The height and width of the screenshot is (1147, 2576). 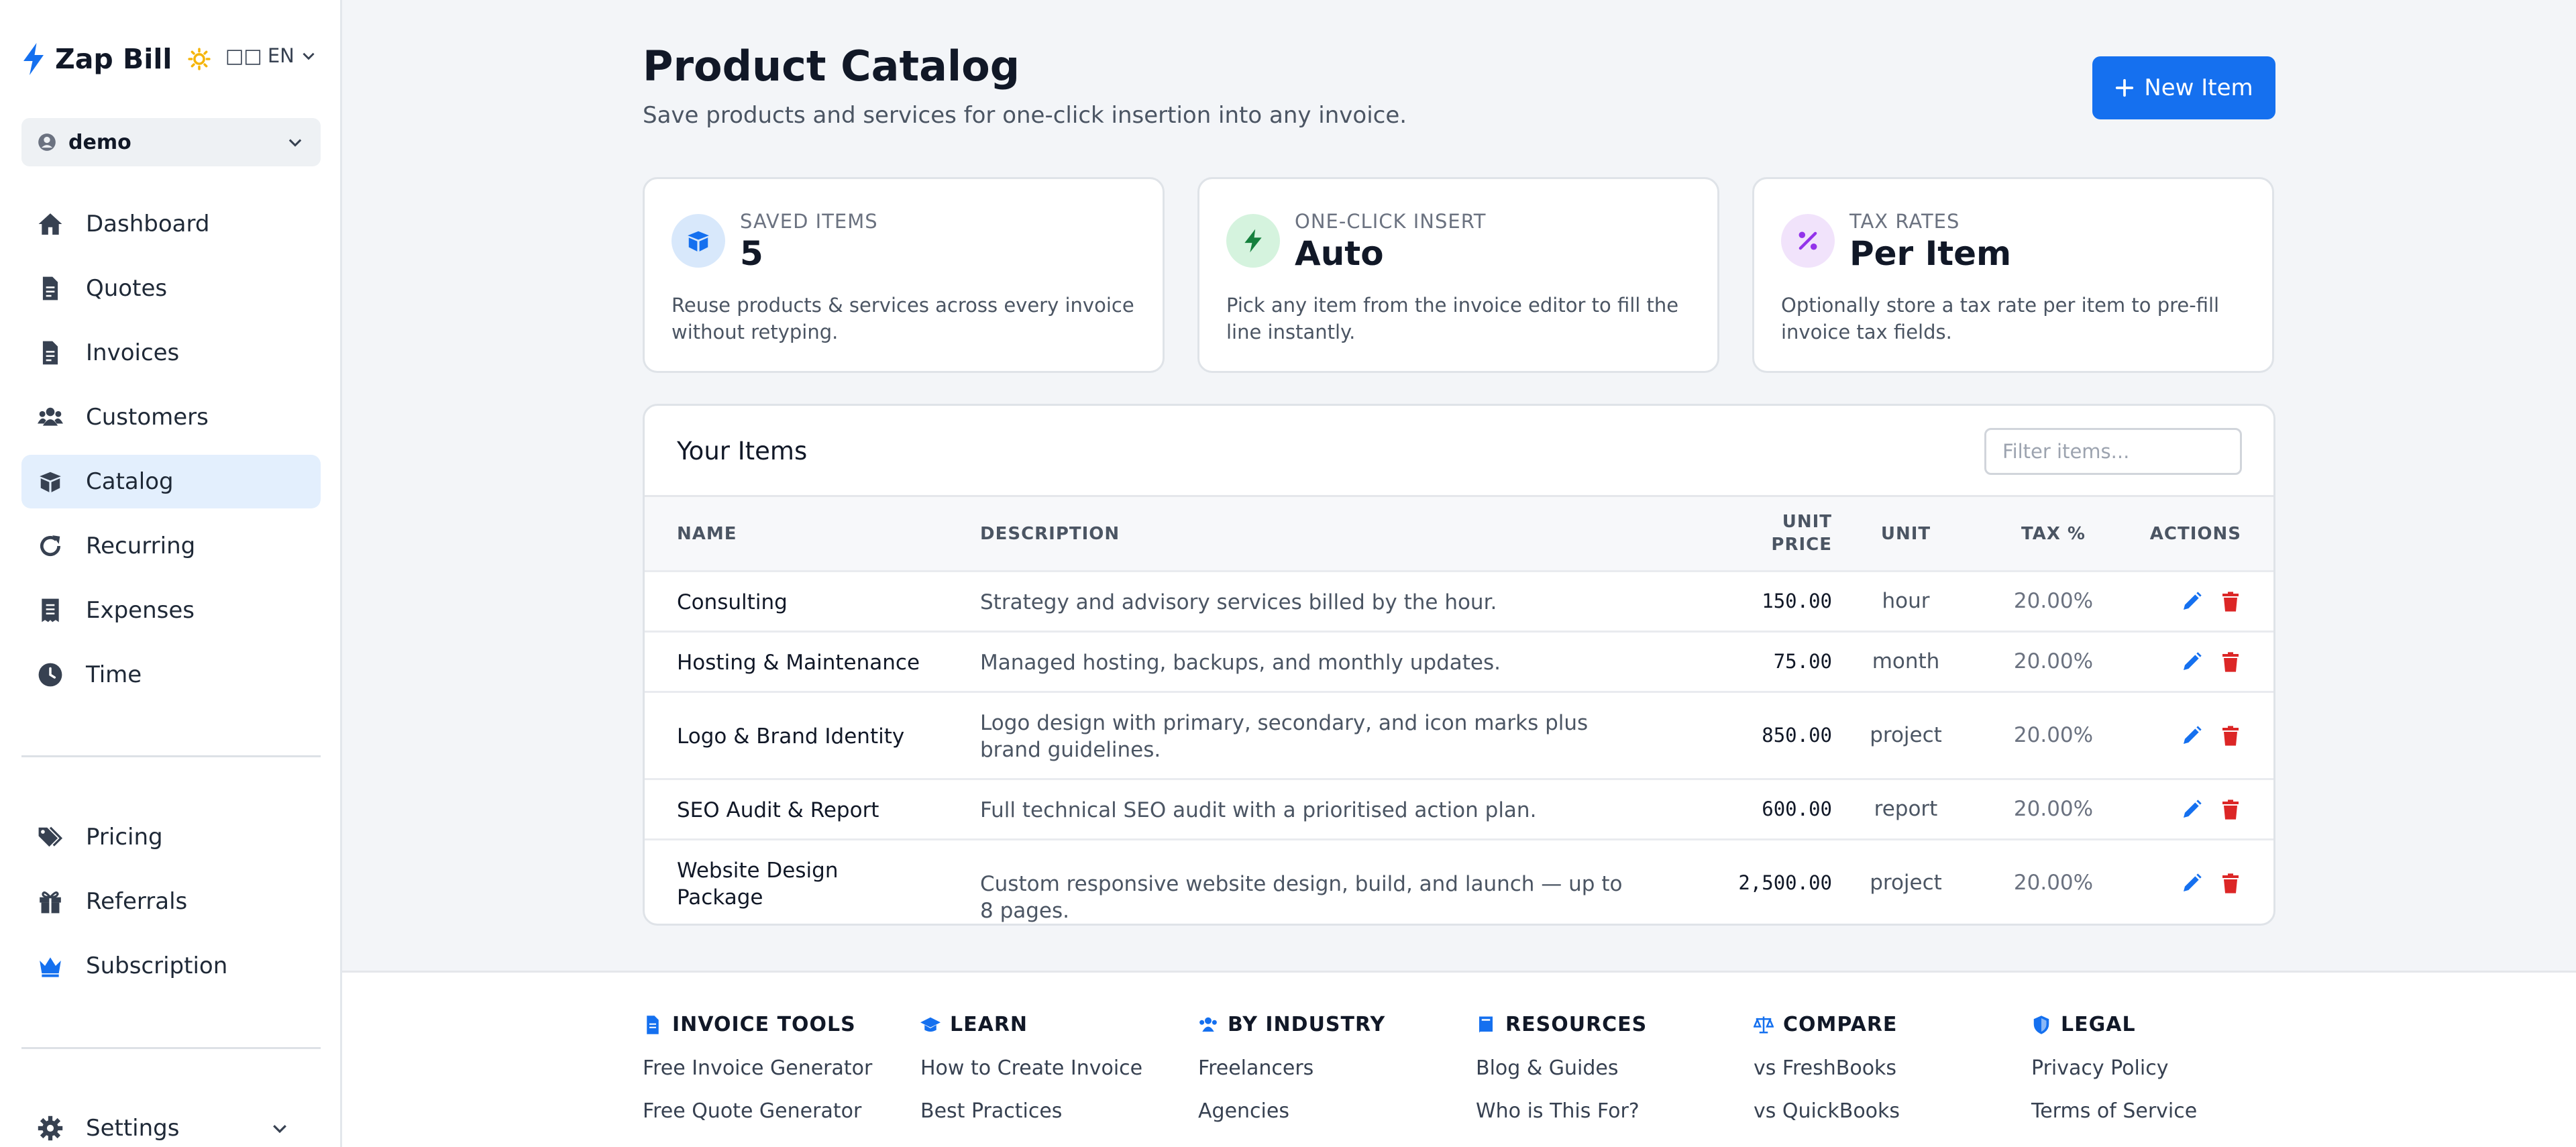 I want to click on item-tax: 20.00%, so click(x=2053, y=809).